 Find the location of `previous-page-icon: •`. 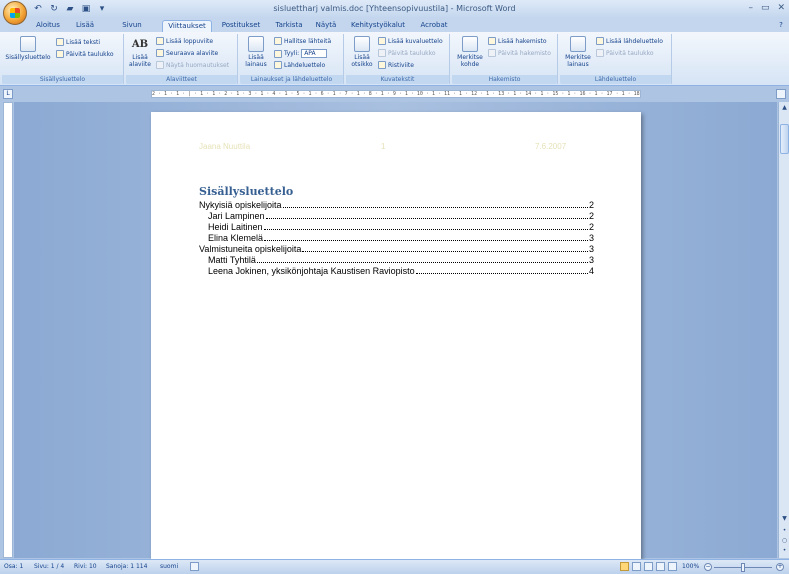

previous-page-icon: • is located at coordinates (784, 530).